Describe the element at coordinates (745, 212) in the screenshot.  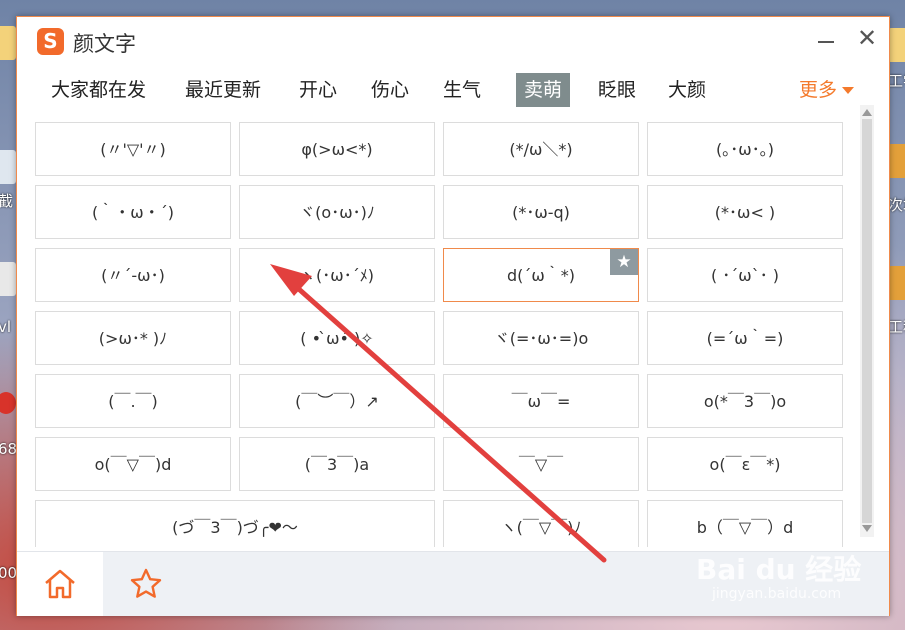
I see `emoticon-cell: (*･ω< )` at that location.